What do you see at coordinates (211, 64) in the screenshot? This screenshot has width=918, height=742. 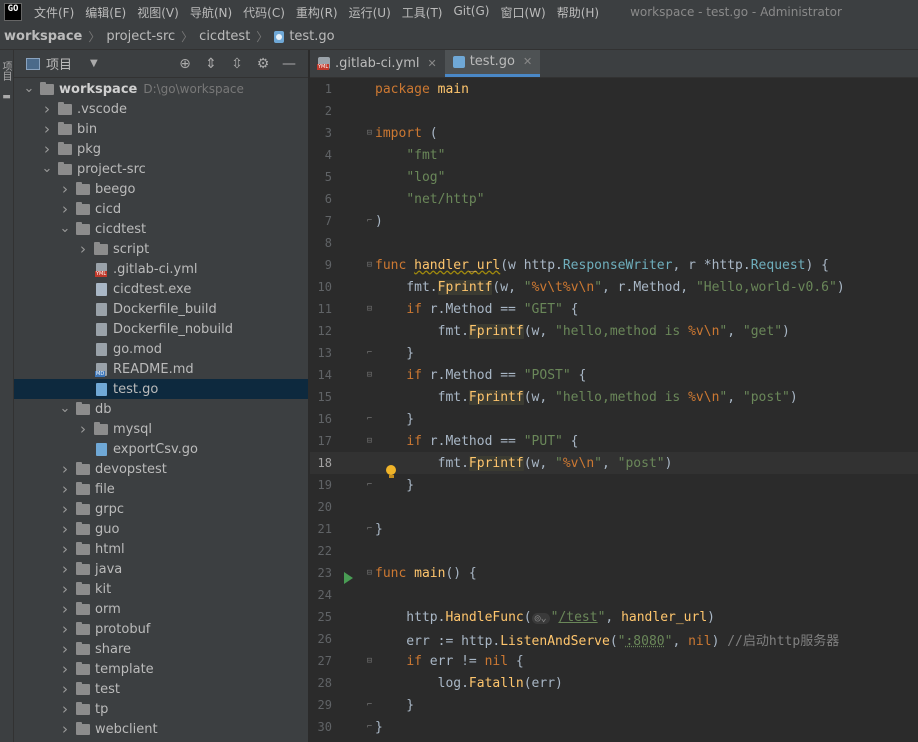 I see `expand-all-icon: ⇕` at bounding box center [211, 64].